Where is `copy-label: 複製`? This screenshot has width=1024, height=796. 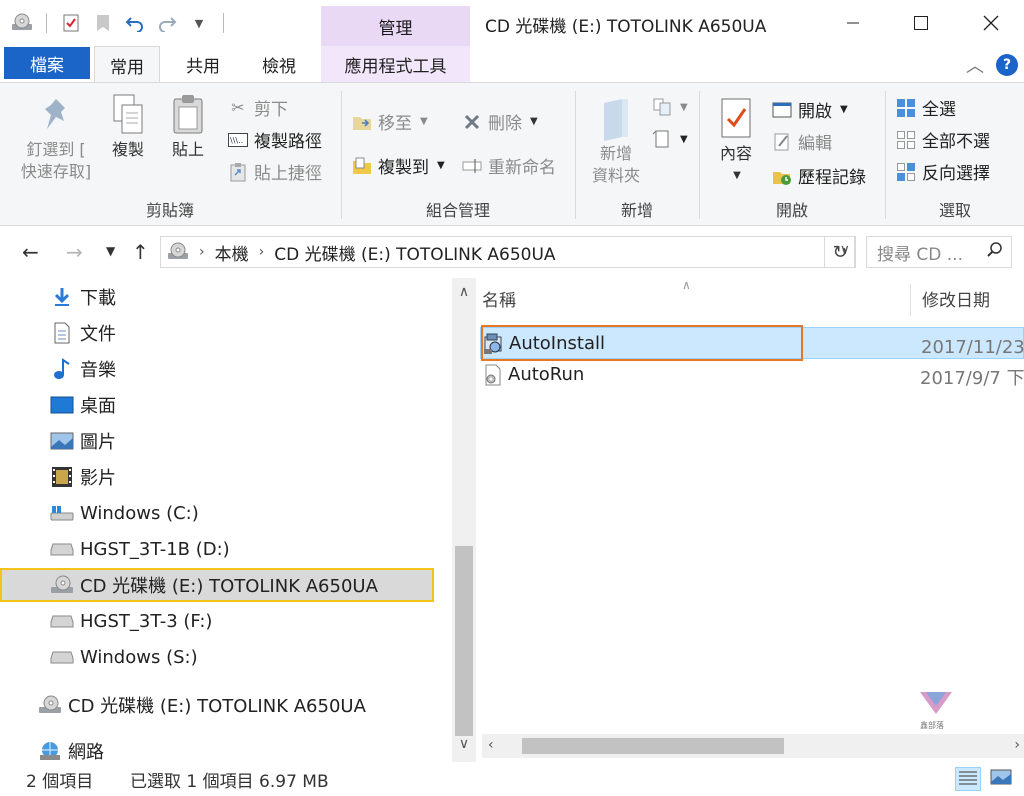 copy-label: 複製 is located at coordinates (127, 149).